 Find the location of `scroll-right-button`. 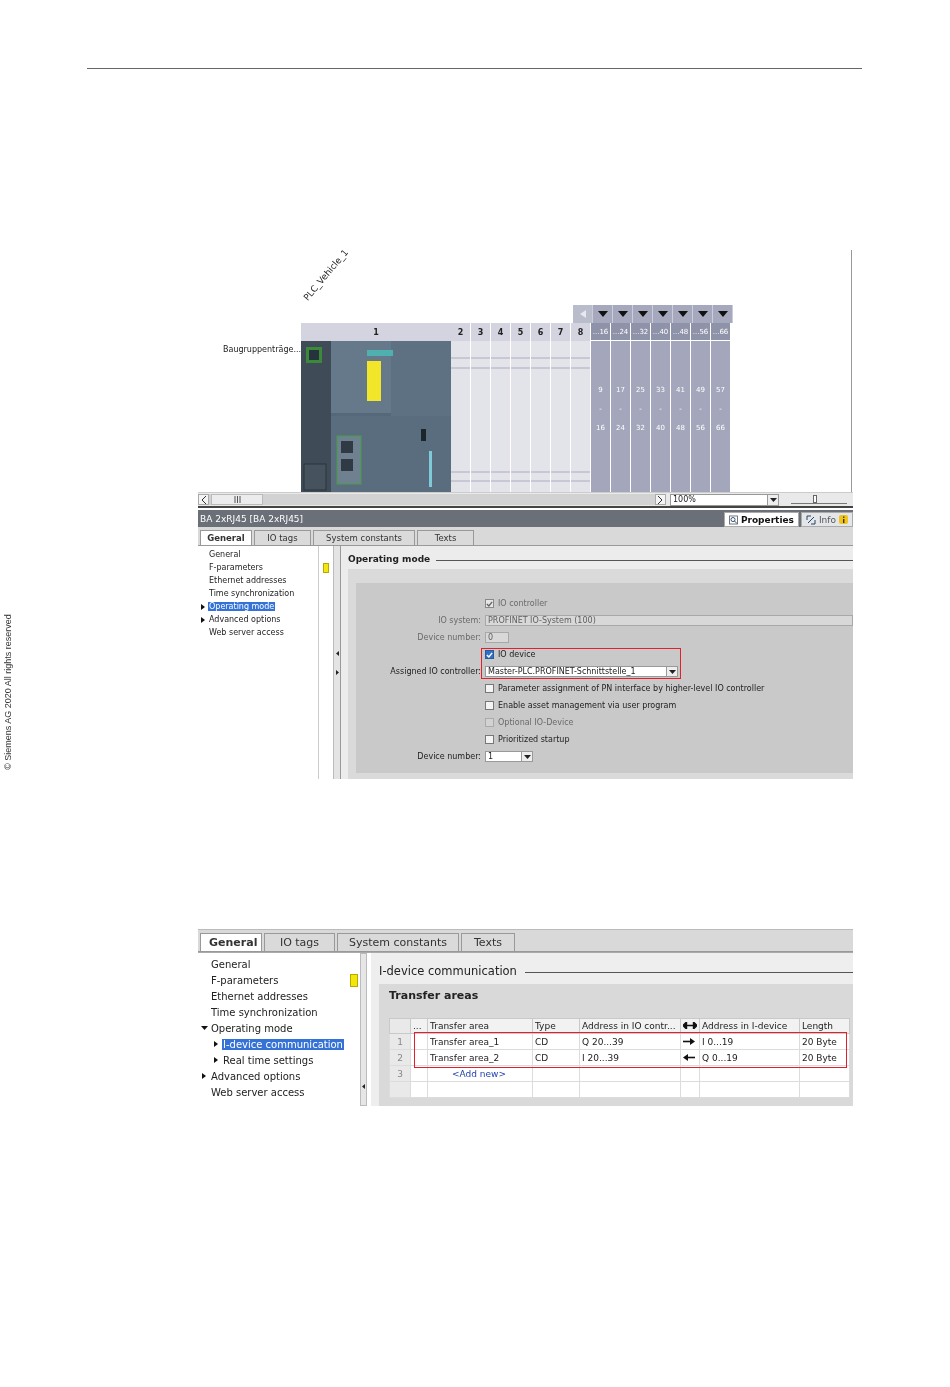

scroll-right-button is located at coordinates (660, 499).